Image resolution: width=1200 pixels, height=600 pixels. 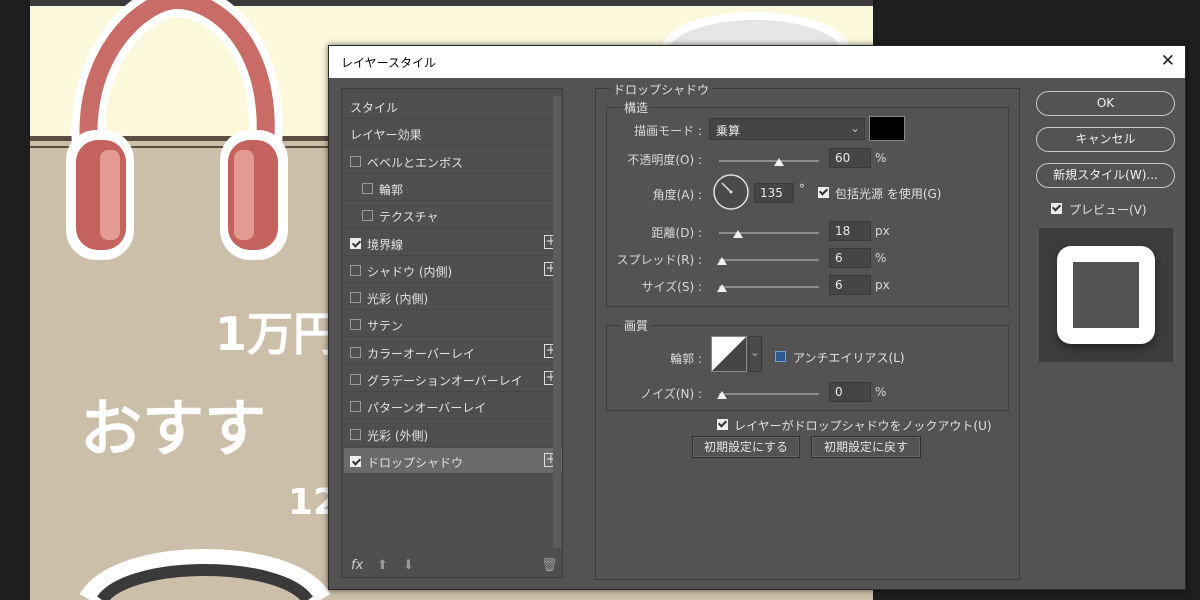 I want to click on preview-square, so click(x=1106, y=295).